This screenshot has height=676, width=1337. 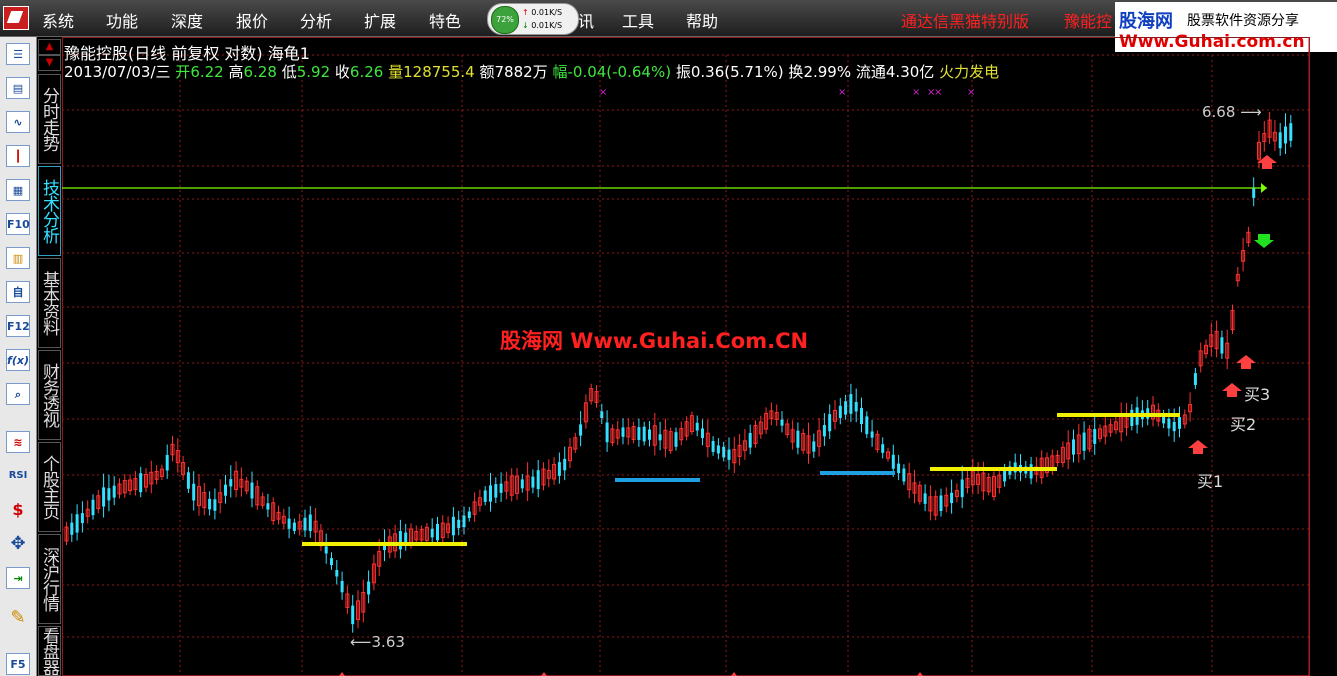 What do you see at coordinates (1243, 21) in the screenshot?
I see `brand-slogan: 股票软件资源分享` at bounding box center [1243, 21].